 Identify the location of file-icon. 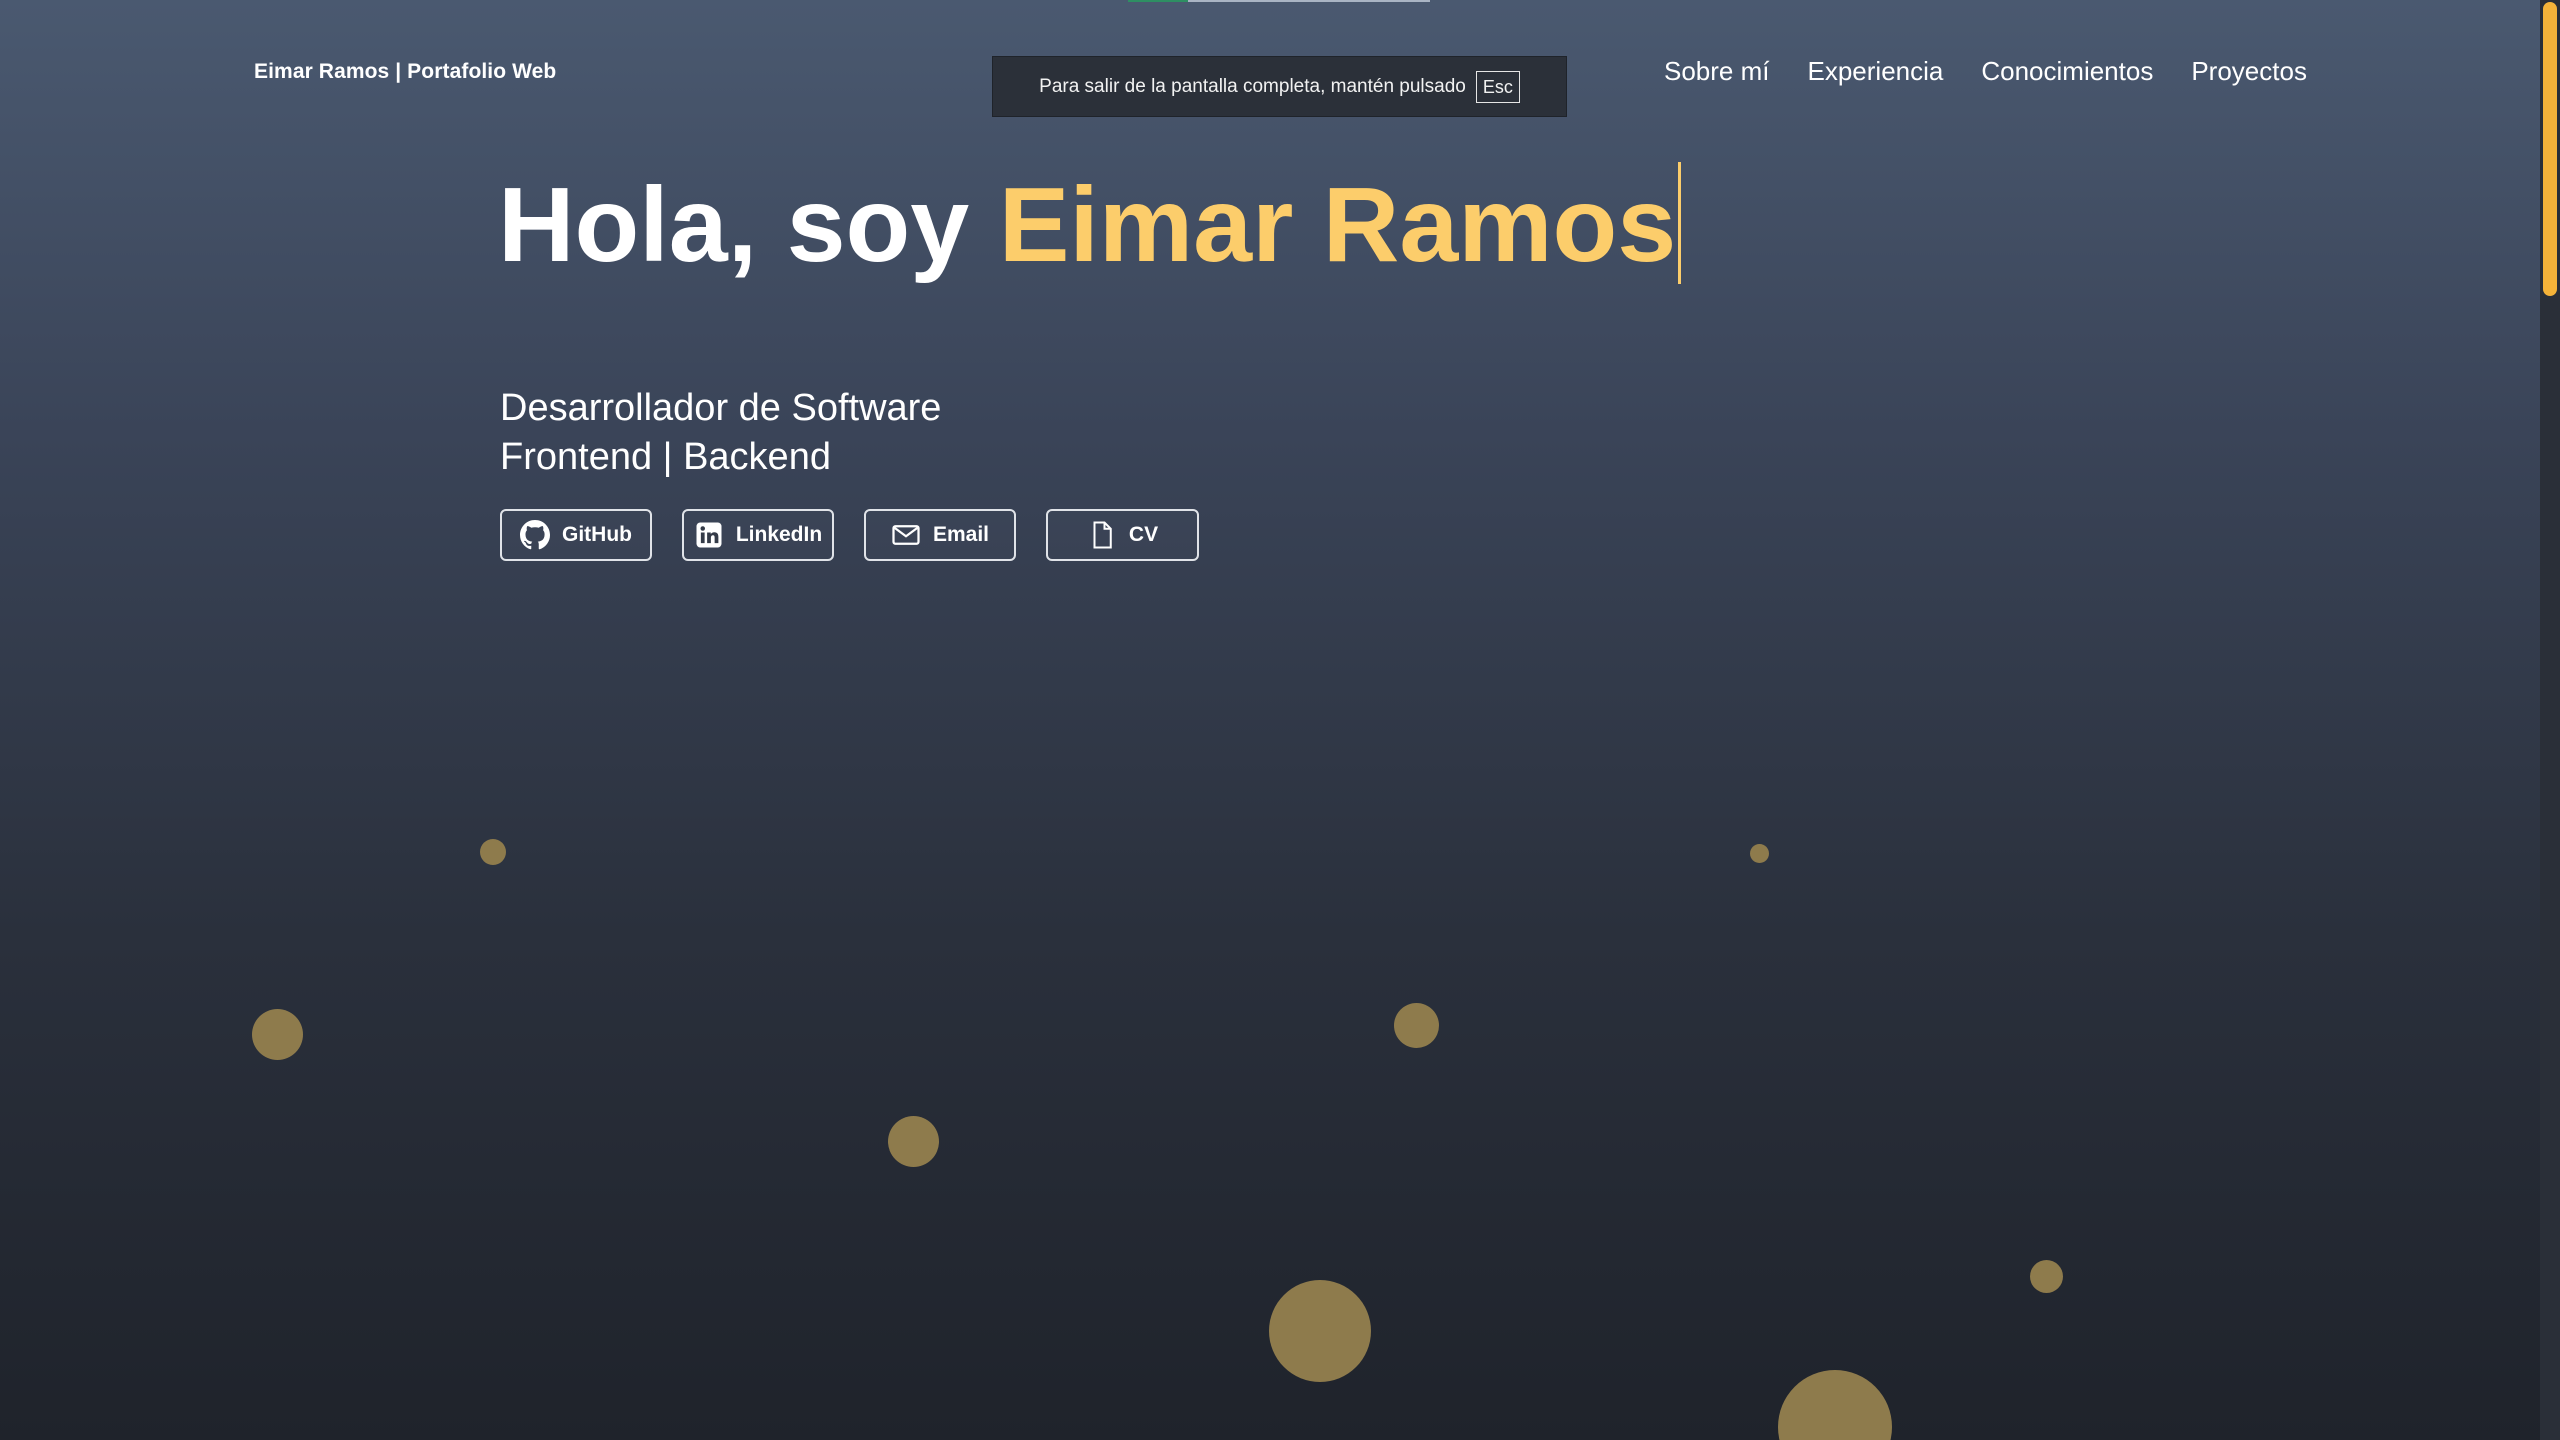
(1102, 535).